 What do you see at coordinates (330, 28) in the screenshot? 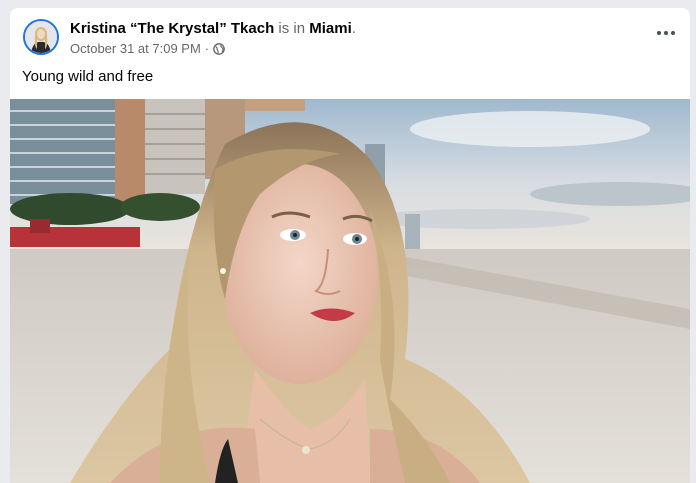
I see `location-link: Miami` at bounding box center [330, 28].